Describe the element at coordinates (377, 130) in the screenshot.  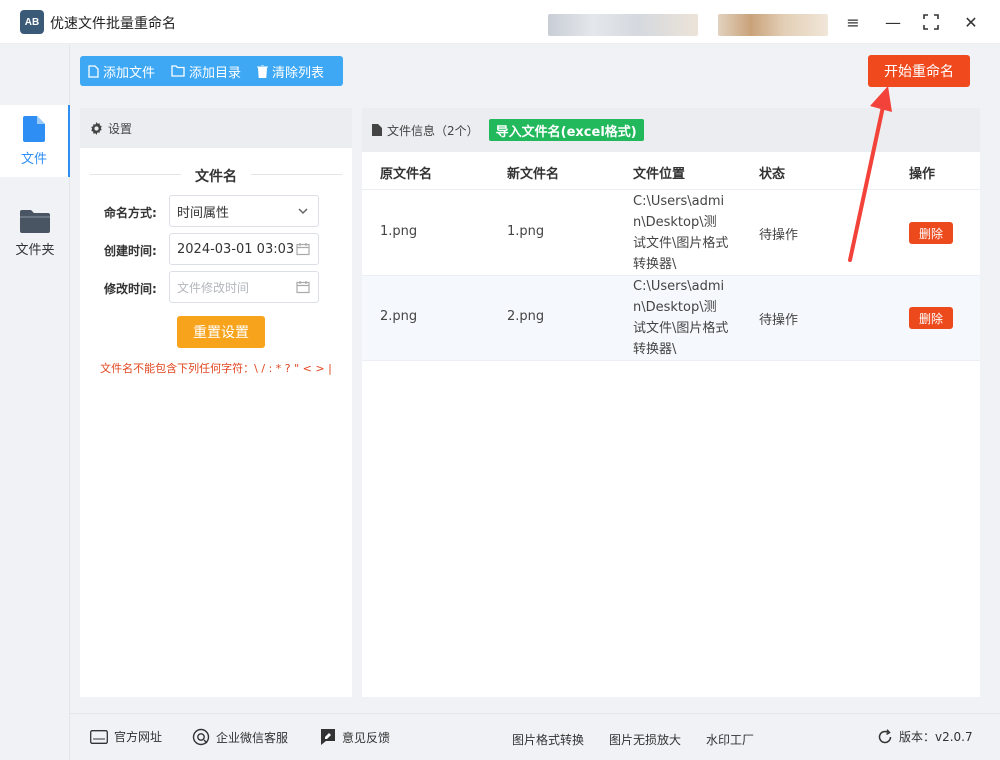
I see `document-icon` at that location.